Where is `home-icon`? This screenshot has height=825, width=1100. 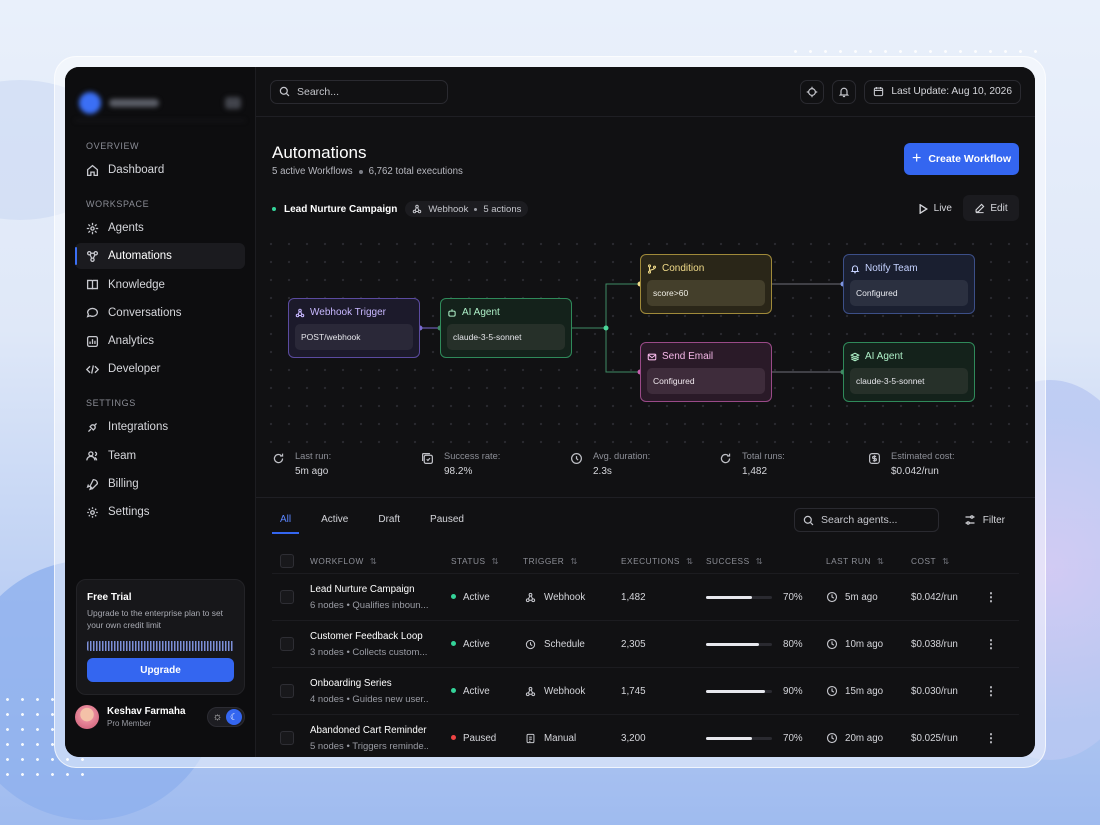
home-icon is located at coordinates (92, 170).